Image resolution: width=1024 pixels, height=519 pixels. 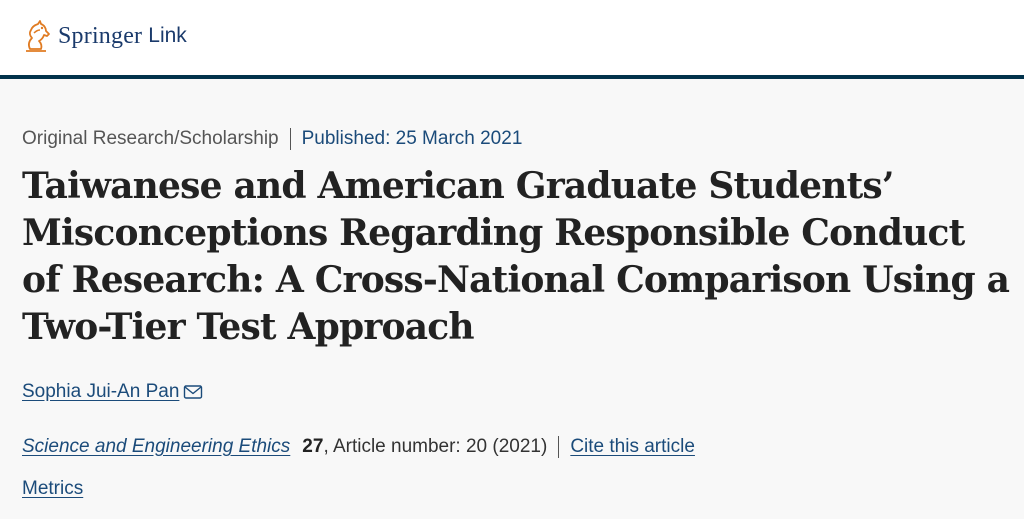 What do you see at coordinates (38, 36) in the screenshot?
I see `springer-horse-icon` at bounding box center [38, 36].